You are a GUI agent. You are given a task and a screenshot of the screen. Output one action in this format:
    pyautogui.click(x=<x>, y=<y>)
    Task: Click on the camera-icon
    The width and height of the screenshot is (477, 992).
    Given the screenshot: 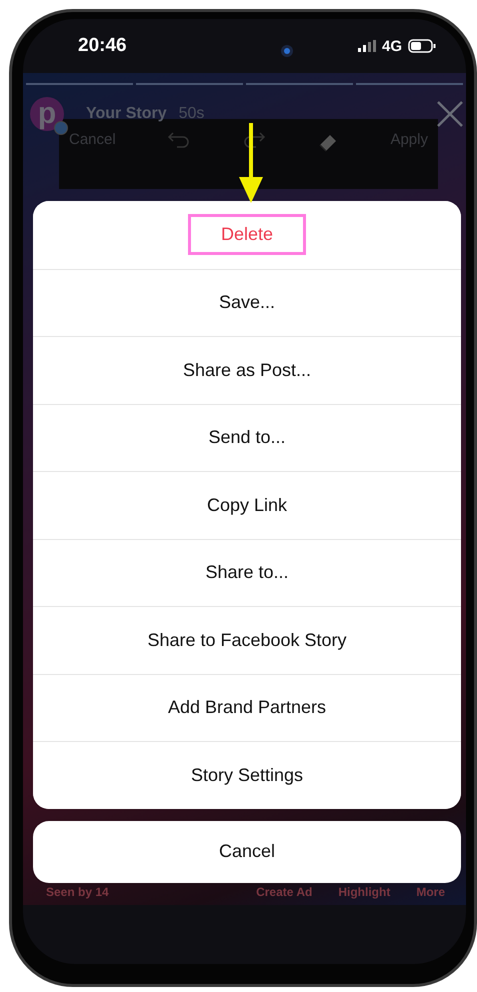 What is the action you would take?
    pyautogui.click(x=287, y=51)
    